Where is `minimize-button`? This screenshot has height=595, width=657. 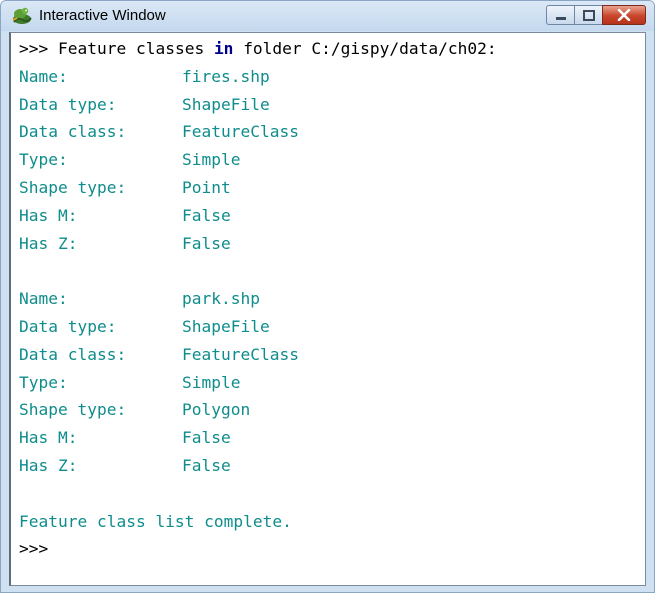 minimize-button is located at coordinates (560, 15).